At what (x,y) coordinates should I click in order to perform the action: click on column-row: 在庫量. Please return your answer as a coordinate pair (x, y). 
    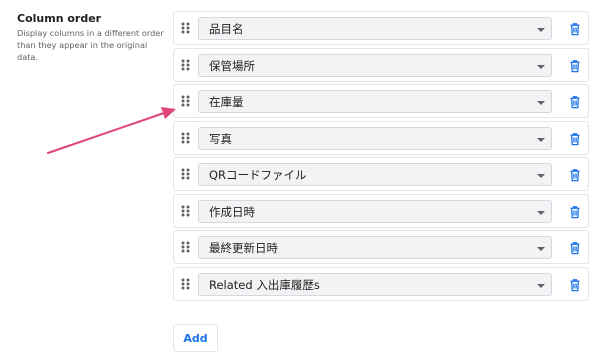
    Looking at the image, I should click on (381, 101).